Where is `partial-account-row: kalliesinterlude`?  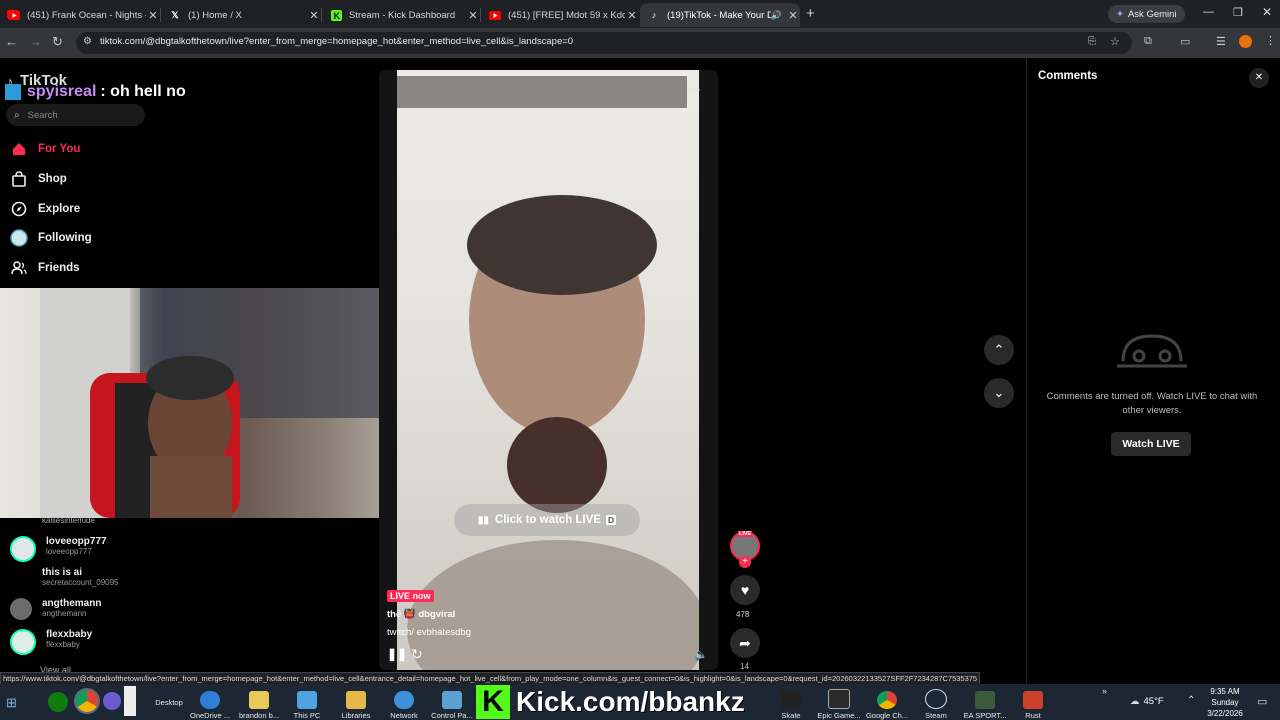 partial-account-row: kalliesinterlude is located at coordinates (68, 520).